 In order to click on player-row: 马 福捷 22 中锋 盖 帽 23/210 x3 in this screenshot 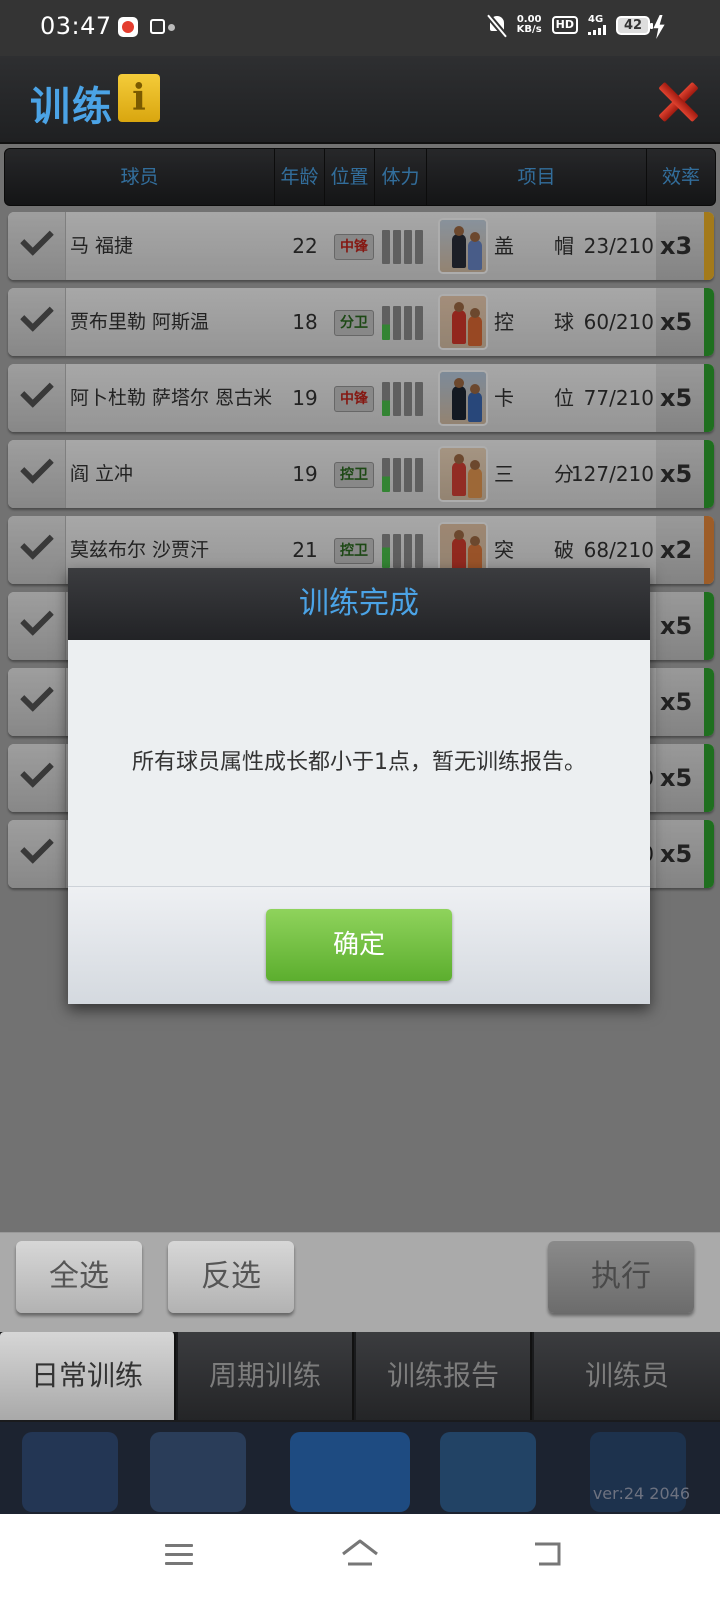, I will do `click(361, 246)`.